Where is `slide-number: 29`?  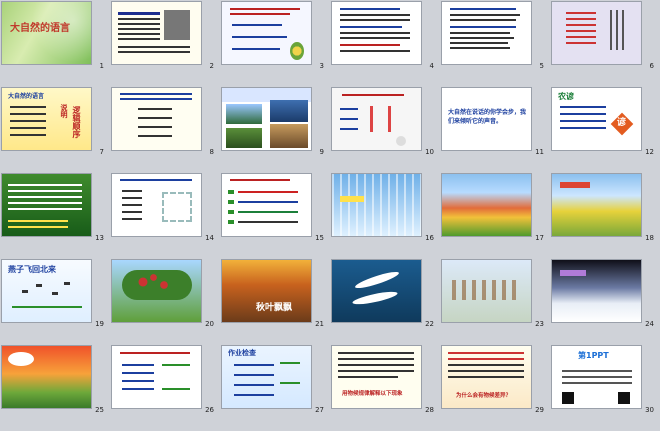 slide-number: 29 is located at coordinates (539, 409).